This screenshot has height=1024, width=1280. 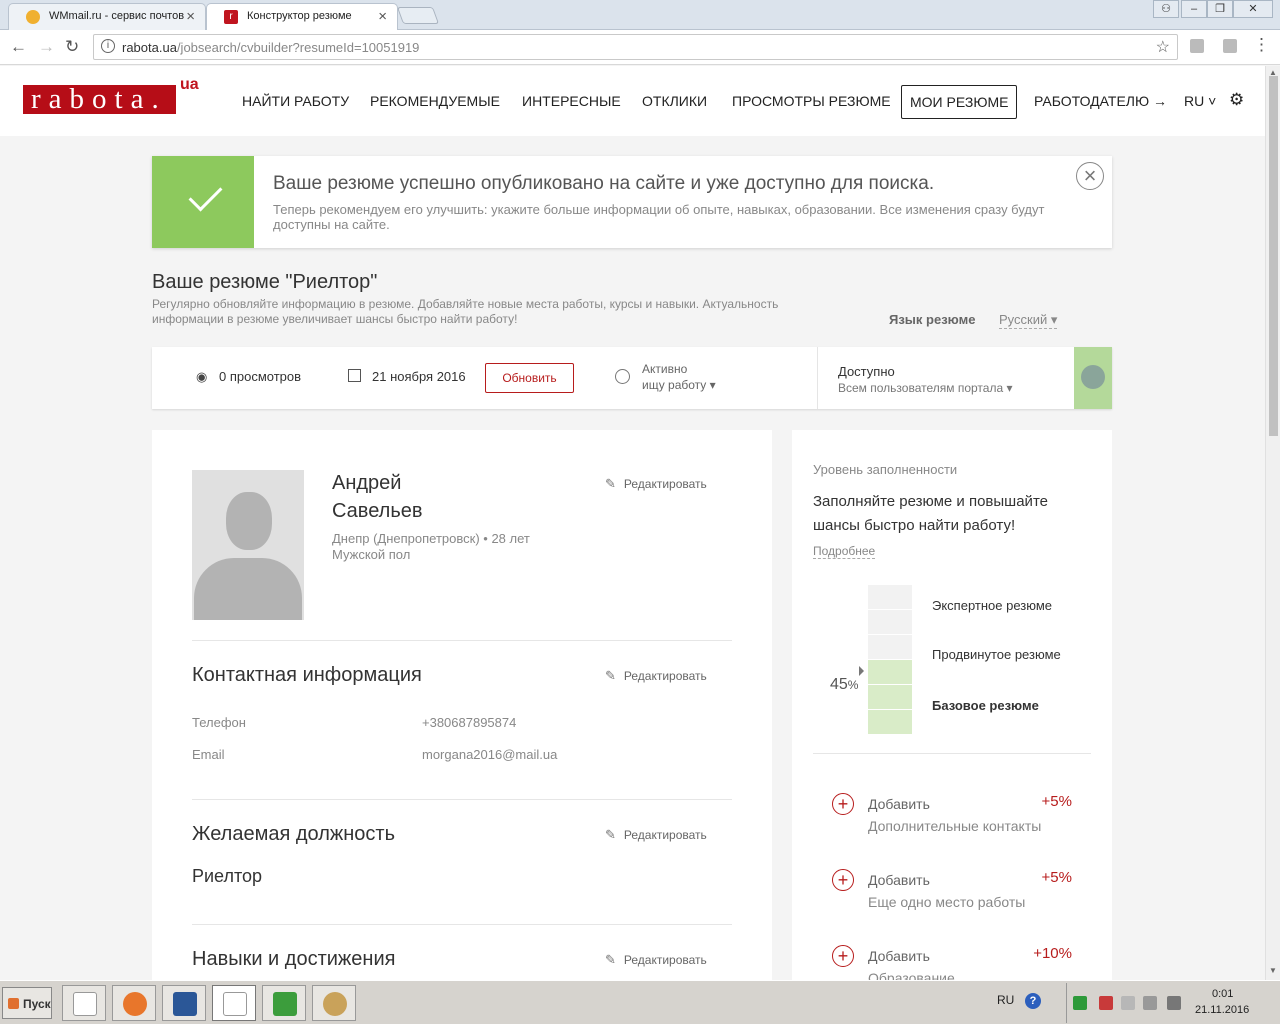 I want to click on more-link: Подробнее, so click(x=844, y=551).